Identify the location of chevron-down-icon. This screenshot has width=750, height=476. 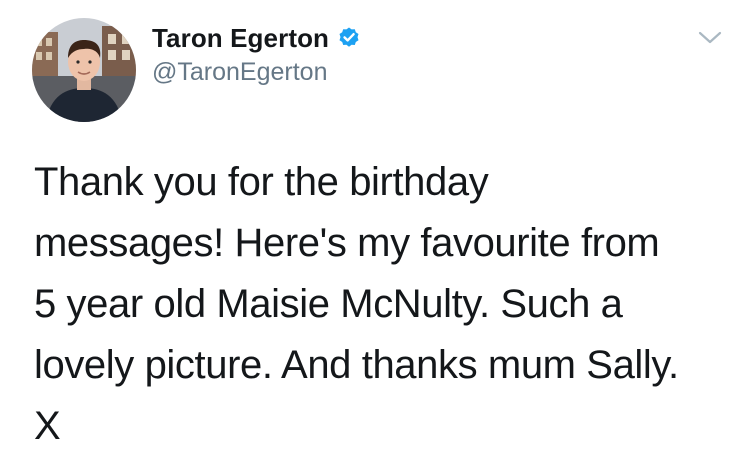
(710, 38).